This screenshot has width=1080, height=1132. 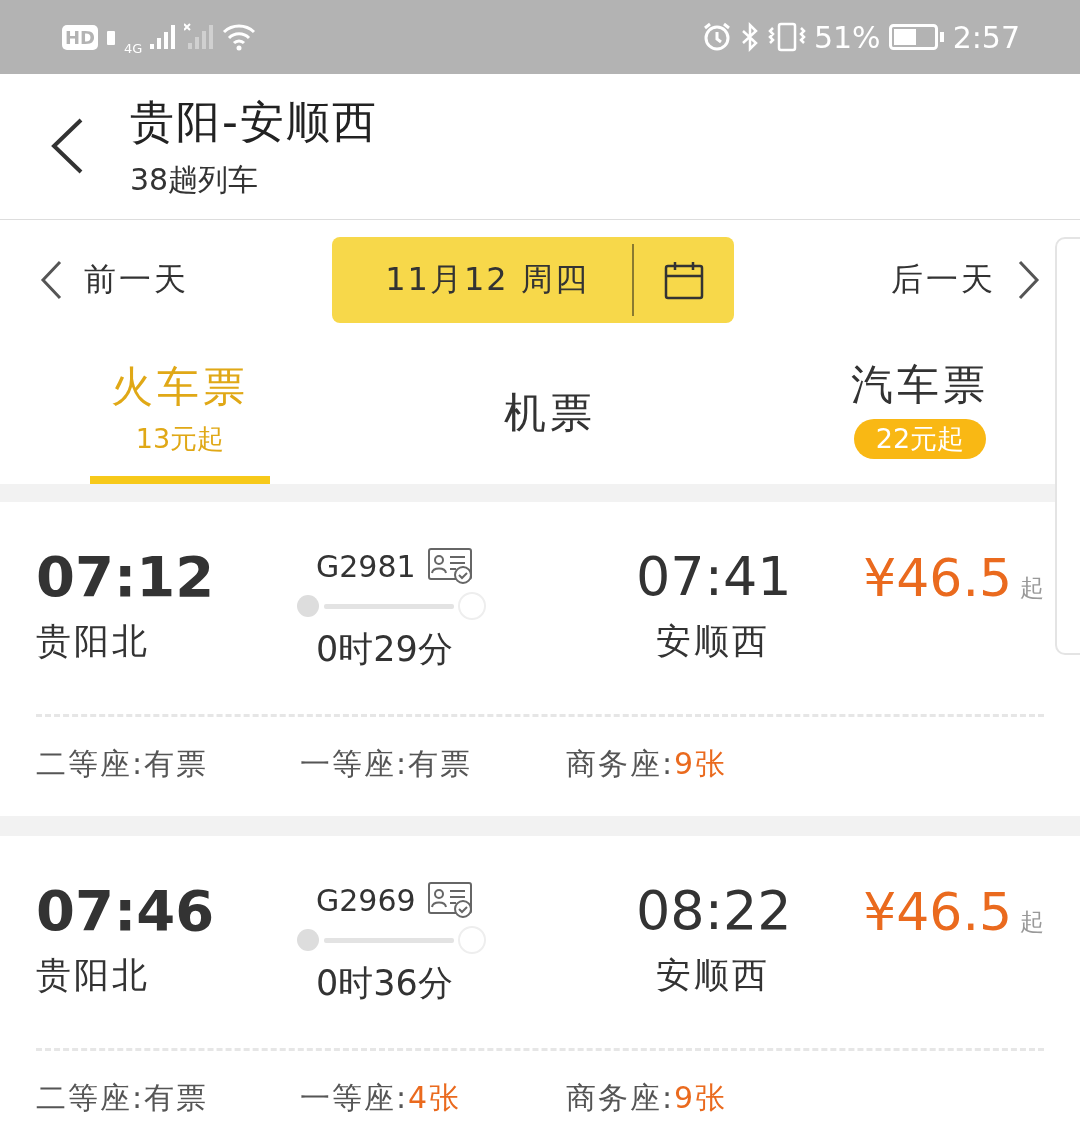 What do you see at coordinates (786, 37) in the screenshot?
I see `vibrate-icon` at bounding box center [786, 37].